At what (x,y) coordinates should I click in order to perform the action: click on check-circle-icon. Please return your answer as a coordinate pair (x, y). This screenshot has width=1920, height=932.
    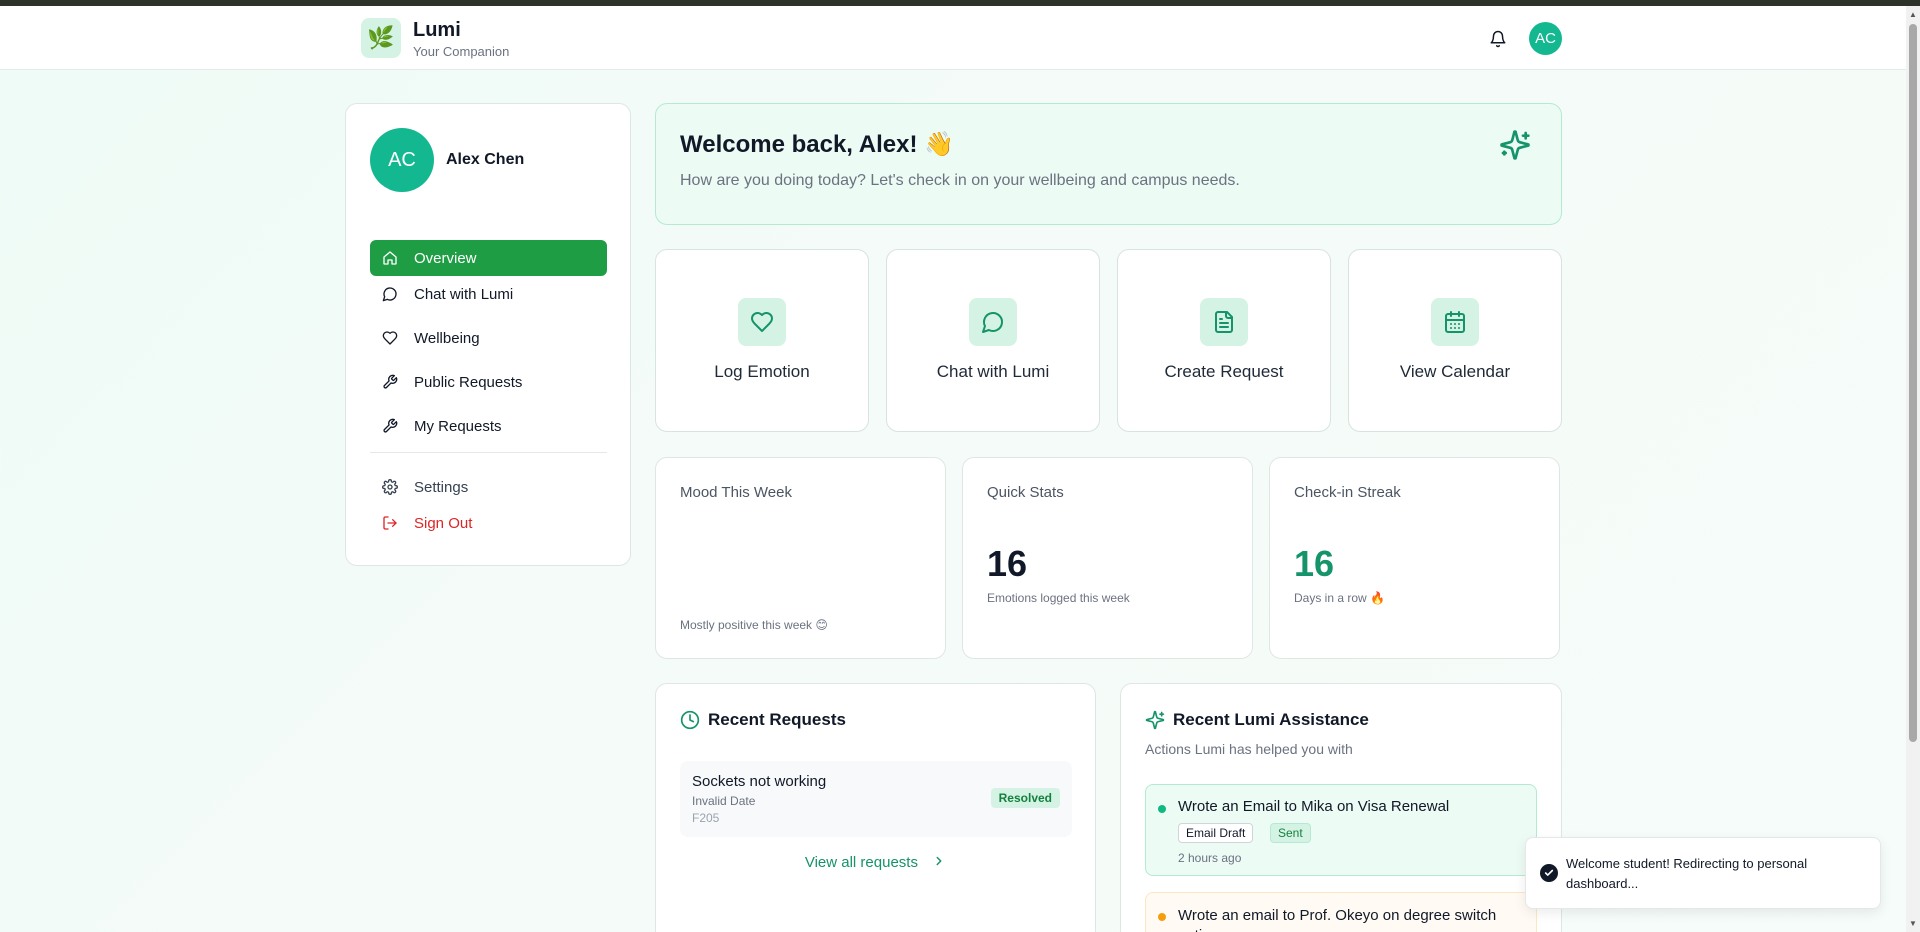
    Looking at the image, I should click on (1549, 873).